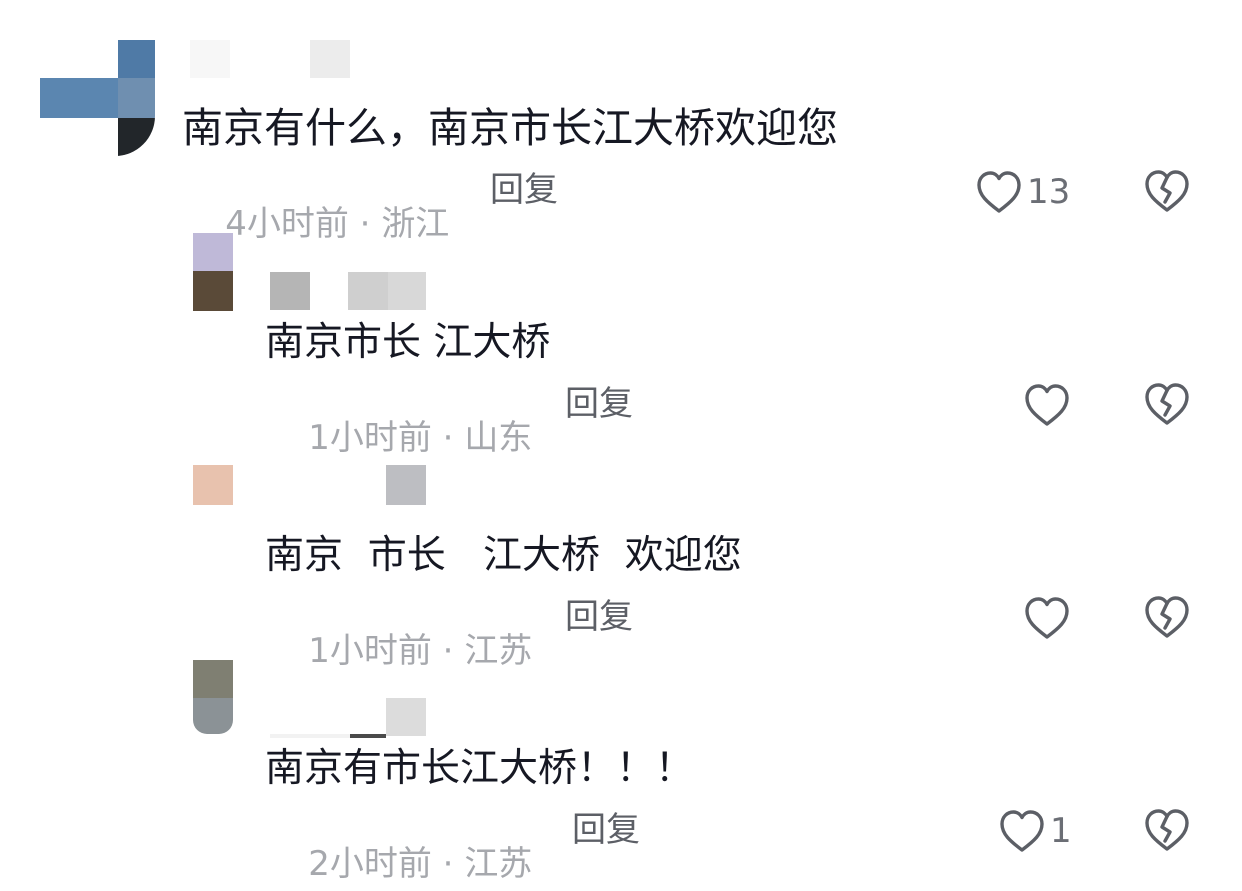 This screenshot has width=1242, height=891. Describe the element at coordinates (1049, 192) in the screenshot. I see `like-count: 13` at that location.